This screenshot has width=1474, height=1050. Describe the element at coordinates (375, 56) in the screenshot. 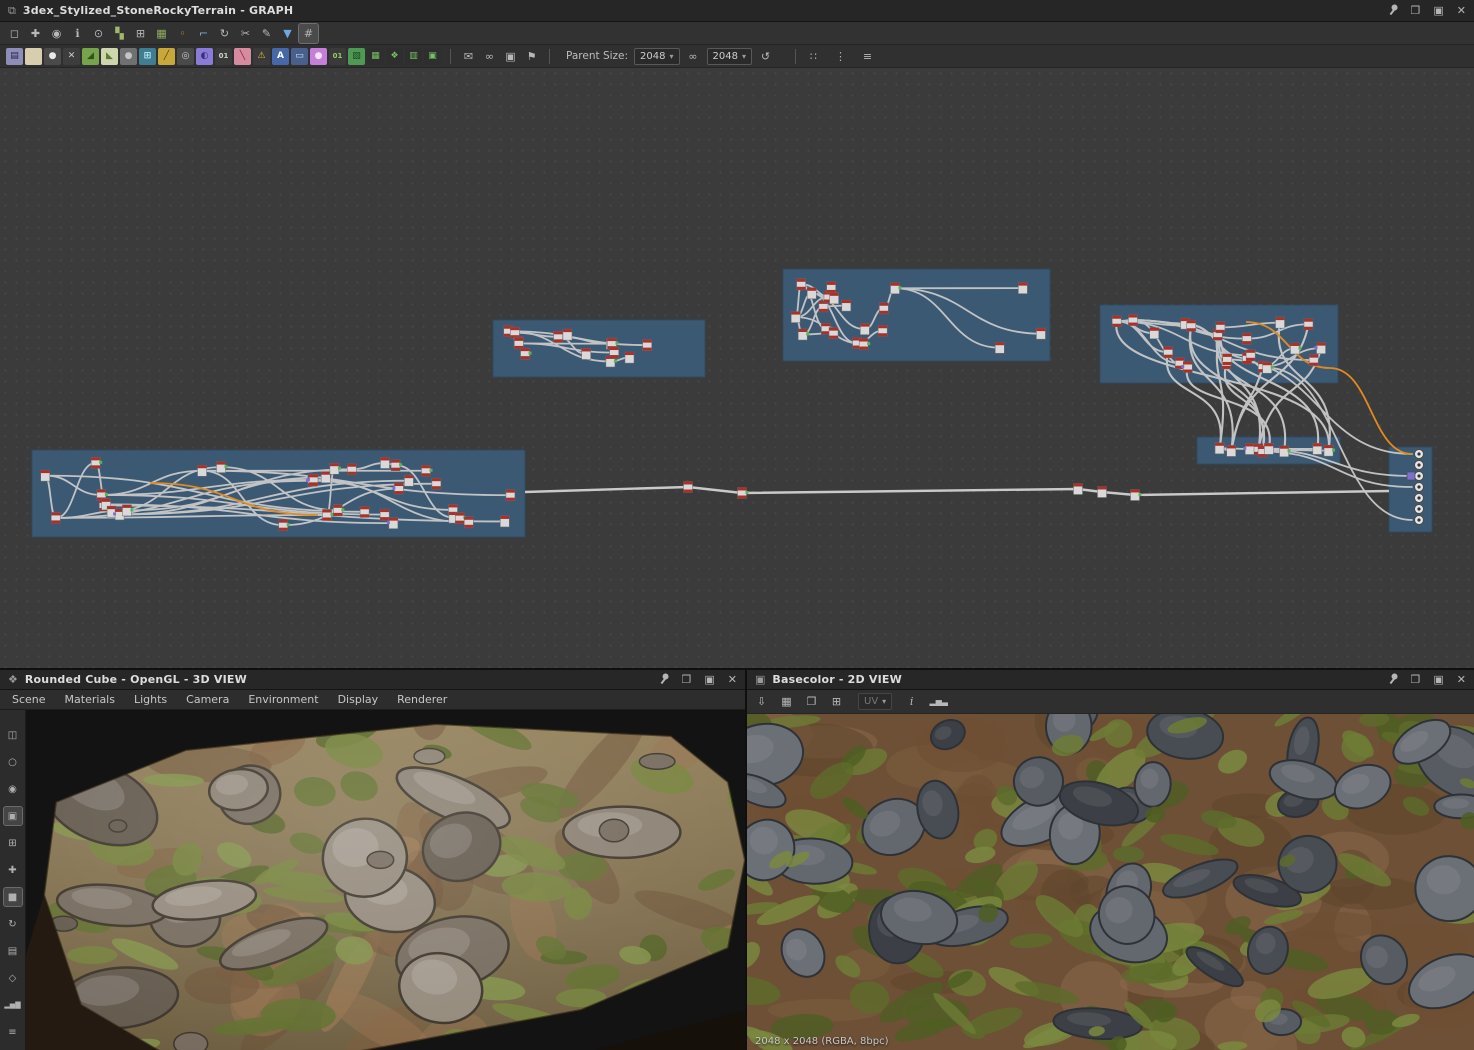

I see `pixel-processor-node-icon: ▦` at that location.